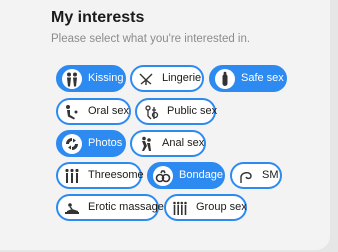  I want to click on massage-icon, so click(72, 208).